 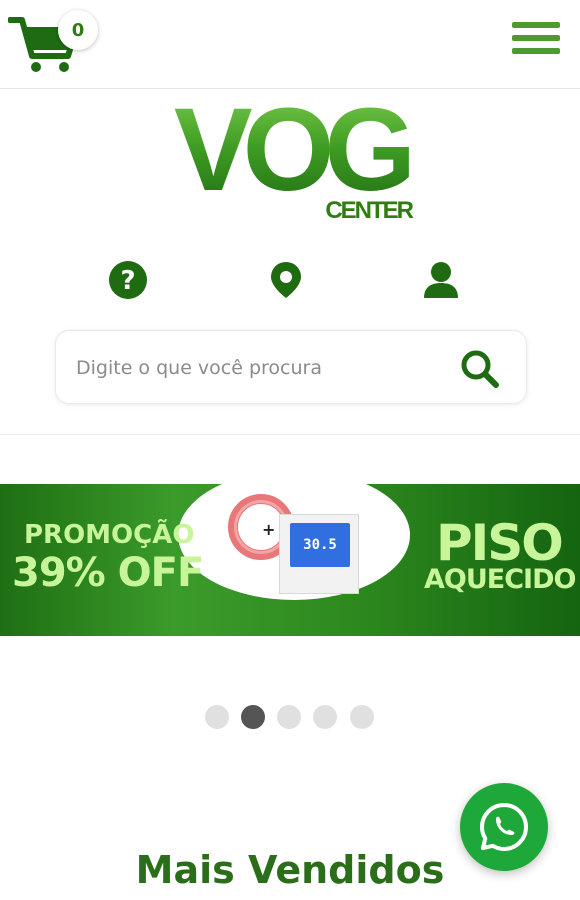 What do you see at coordinates (78, 30) in the screenshot?
I see `cart-count-badge: 0` at bounding box center [78, 30].